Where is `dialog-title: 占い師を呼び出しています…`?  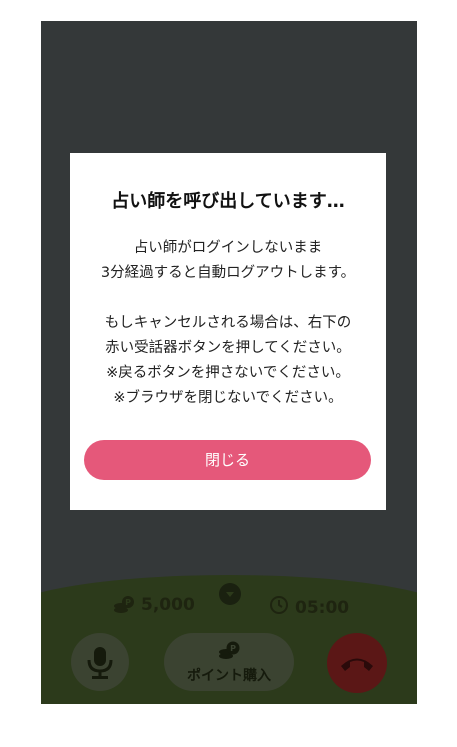 dialog-title: 占い師を呼び出しています… is located at coordinates (228, 201).